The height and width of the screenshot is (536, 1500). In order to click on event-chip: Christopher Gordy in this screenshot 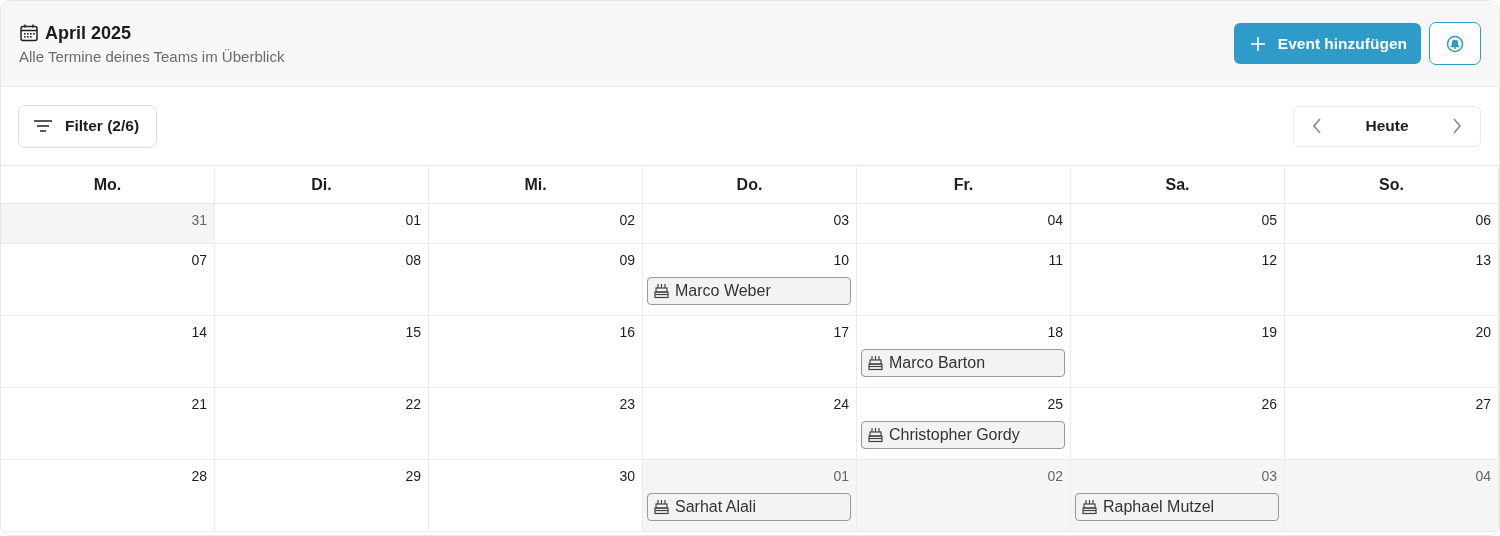, I will do `click(963, 435)`.